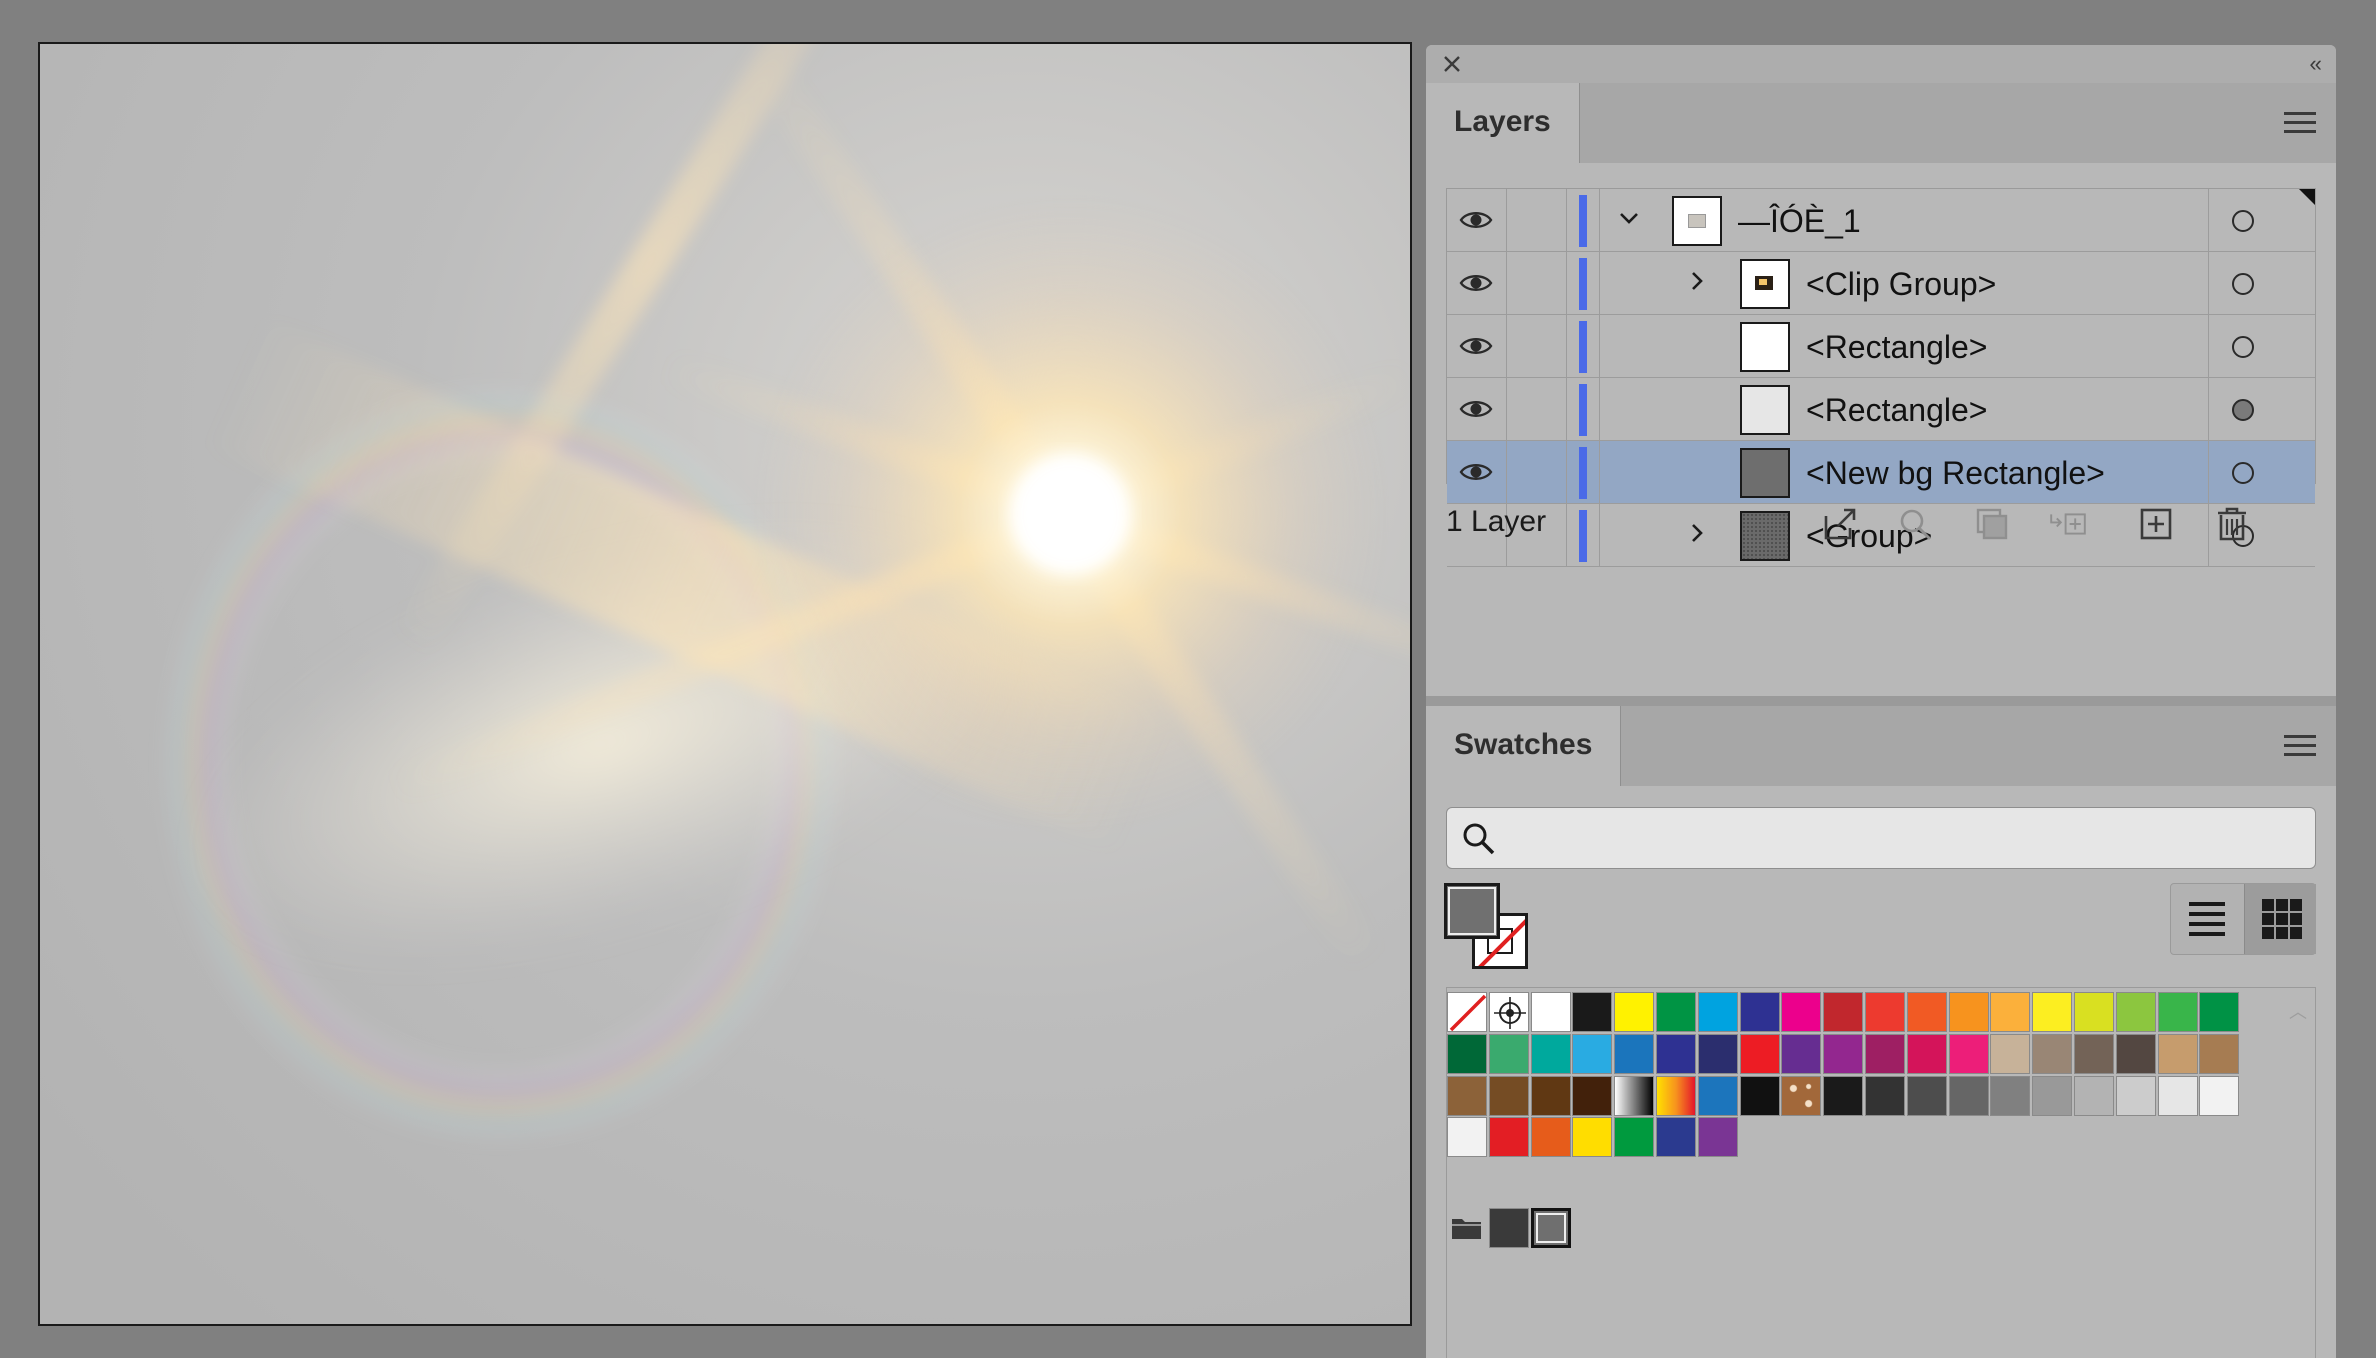  What do you see at coordinates (1467, 1228) in the screenshot?
I see `folder-icon` at bounding box center [1467, 1228].